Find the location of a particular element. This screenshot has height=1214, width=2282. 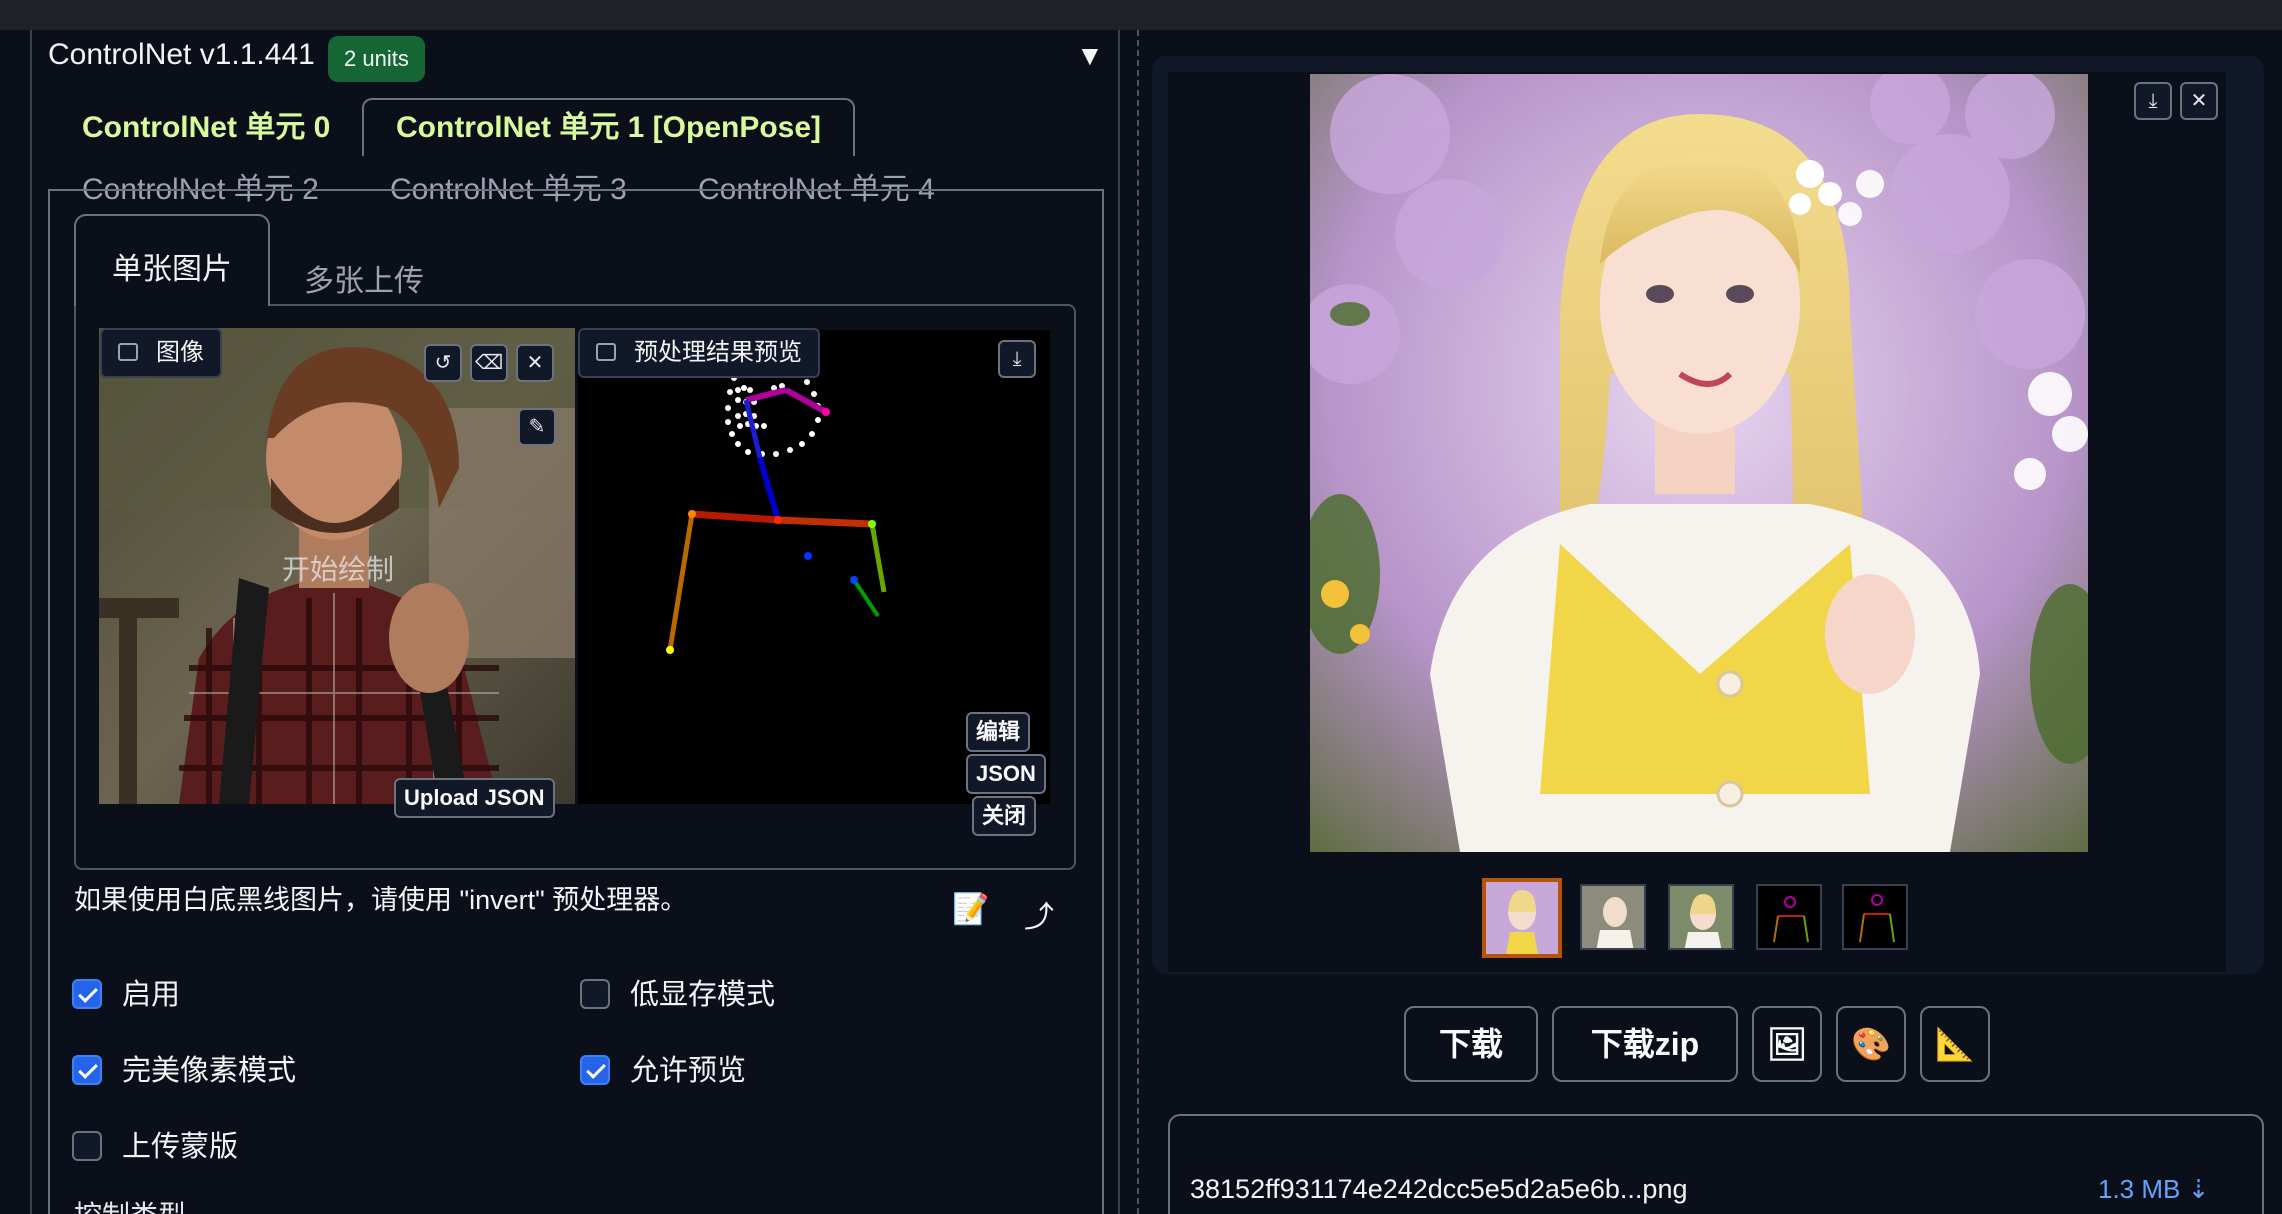

edit-pose-button: 编辑 is located at coordinates (998, 732).